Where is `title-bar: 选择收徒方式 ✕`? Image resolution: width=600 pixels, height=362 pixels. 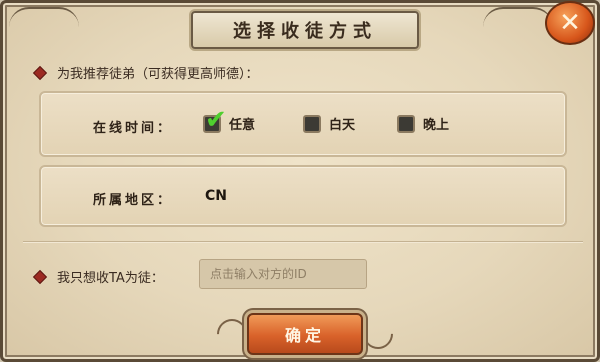
title-bar: 选择收徒方式 ✕ is located at coordinates (300, 25).